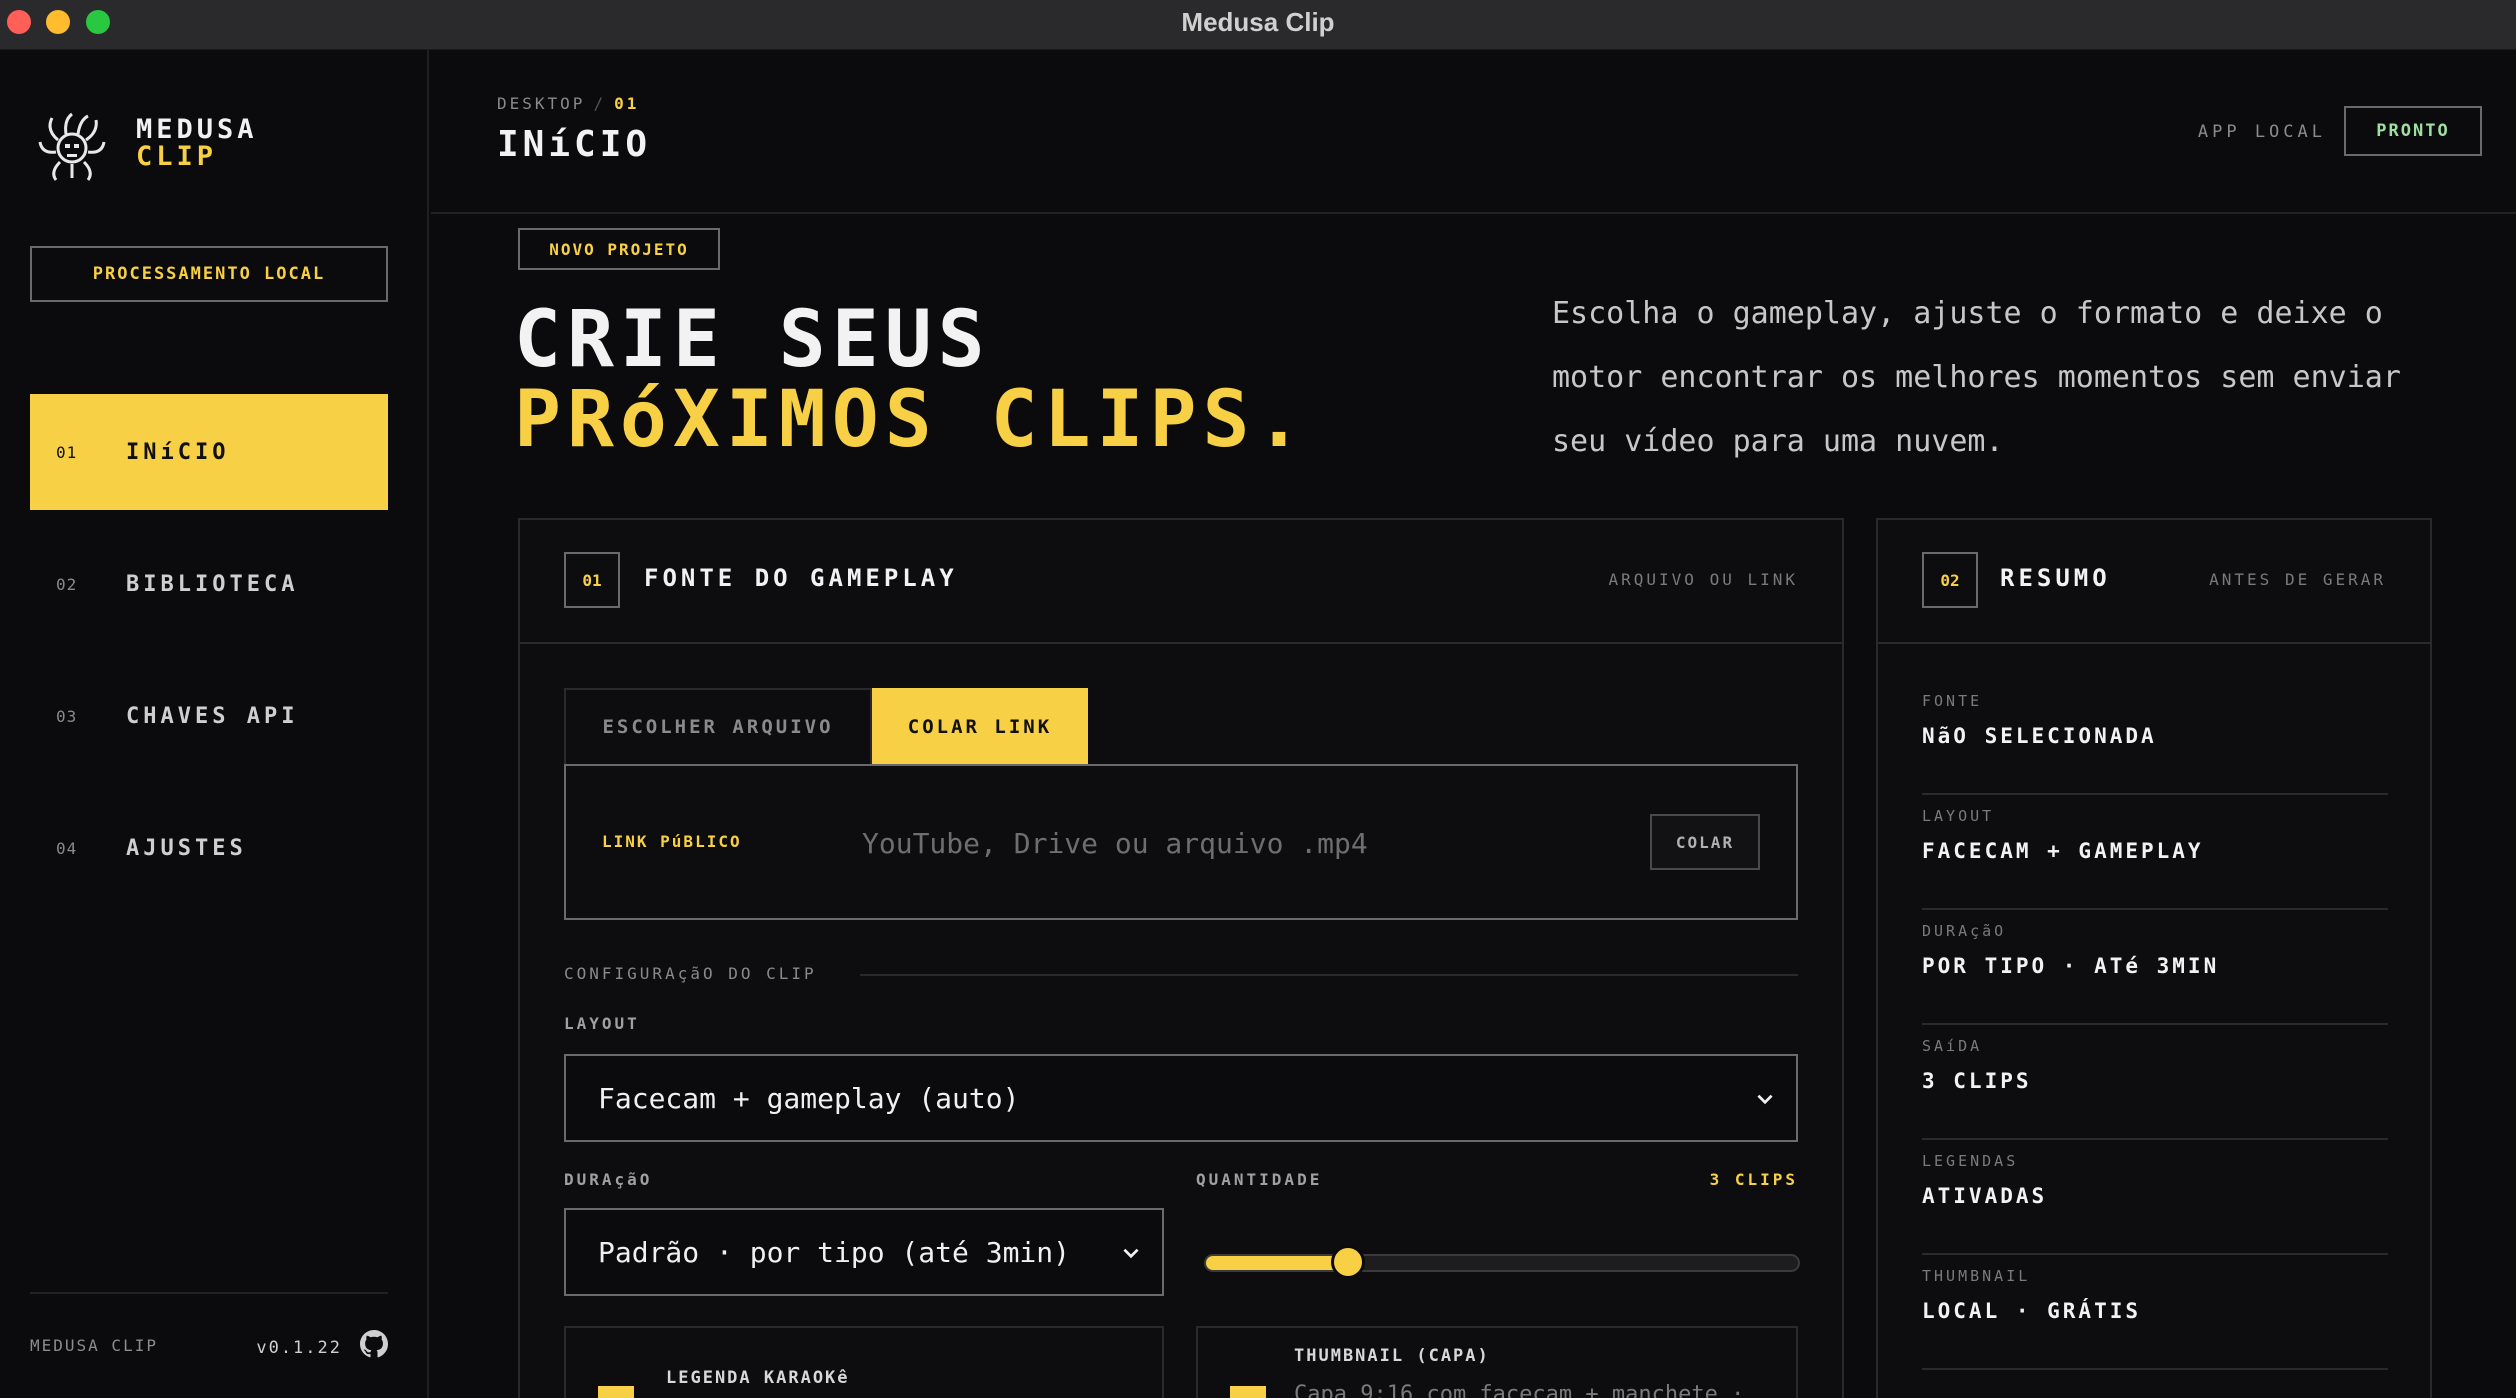  What do you see at coordinates (212, 584) in the screenshot?
I see `sidebar-item-label: BIBLIOTECA` at bounding box center [212, 584].